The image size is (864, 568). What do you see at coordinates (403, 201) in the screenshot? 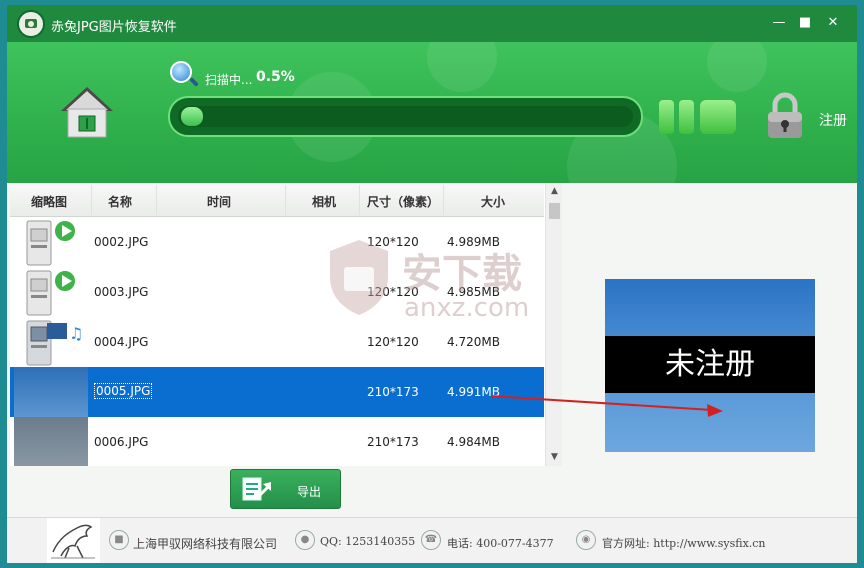
I see `col-dimensions: 尺寸（像素）` at bounding box center [403, 201].